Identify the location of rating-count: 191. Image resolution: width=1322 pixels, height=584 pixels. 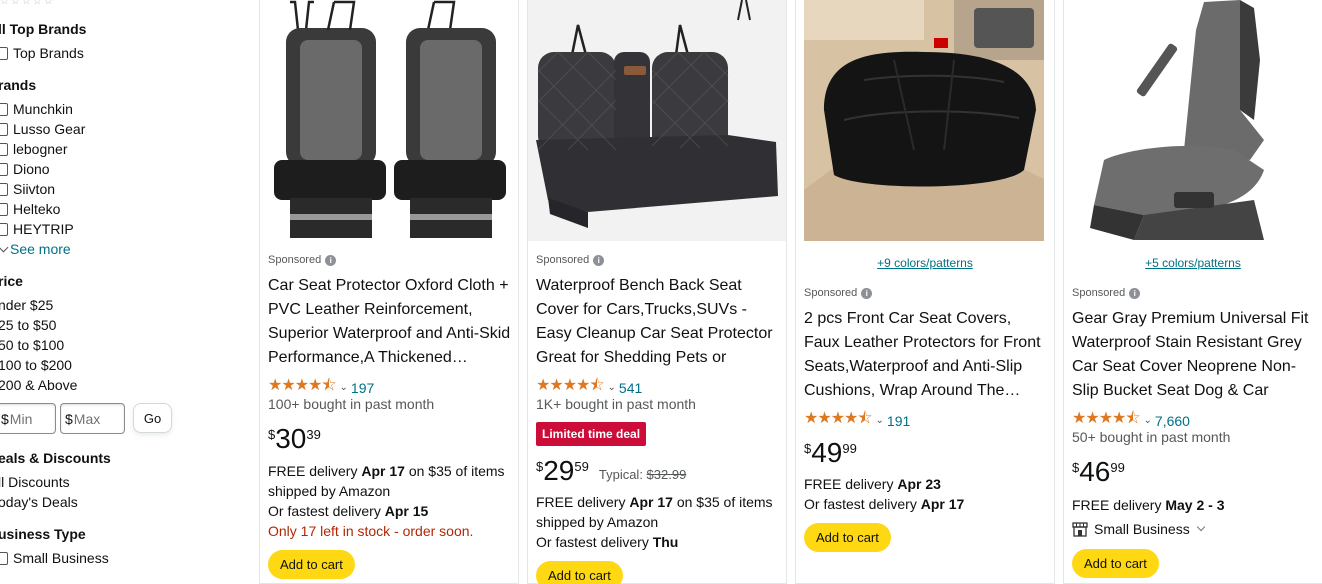
(898, 421).